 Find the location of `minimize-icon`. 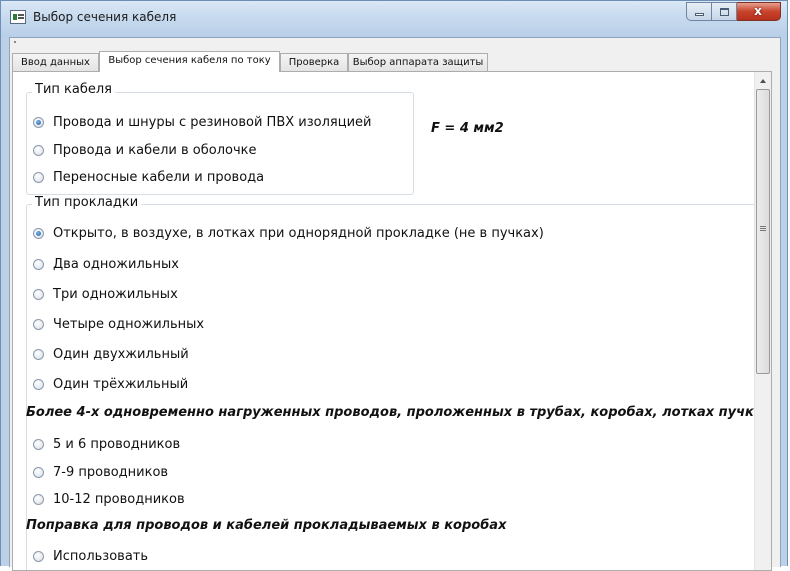

minimize-icon is located at coordinates (699, 14).